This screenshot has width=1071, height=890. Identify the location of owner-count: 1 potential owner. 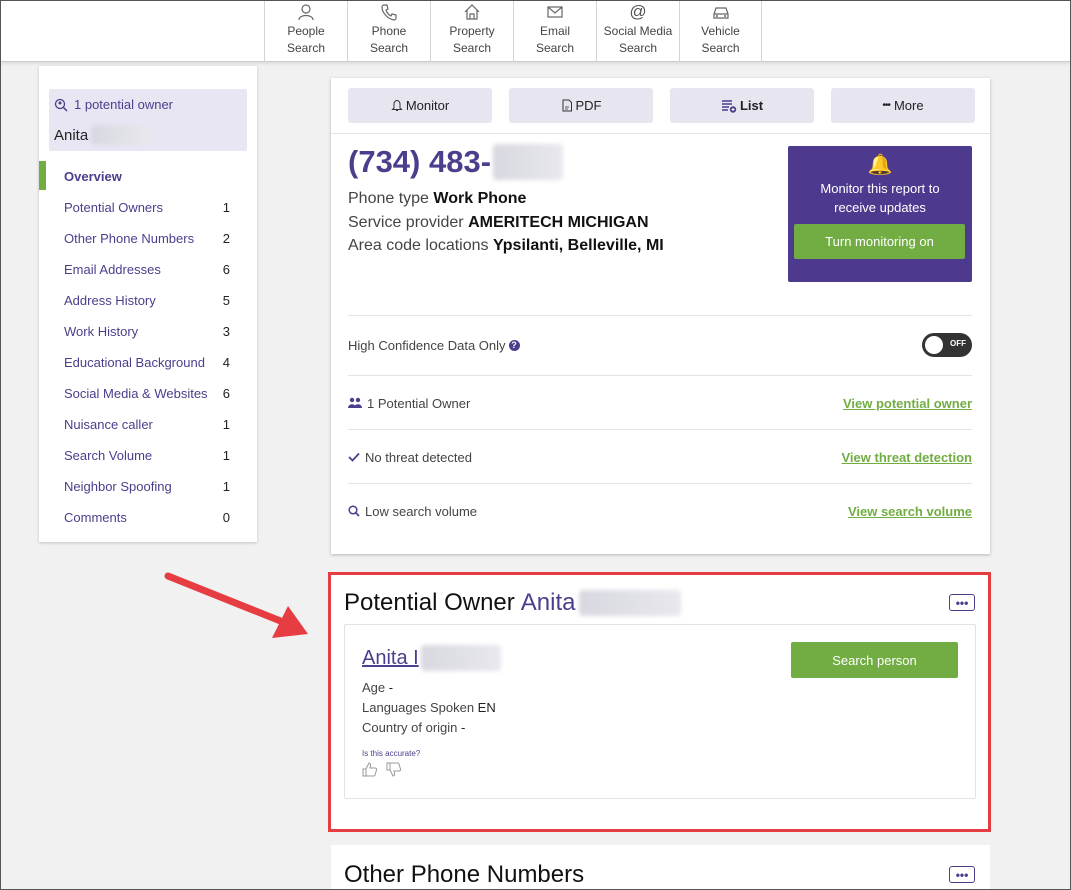
(113, 104).